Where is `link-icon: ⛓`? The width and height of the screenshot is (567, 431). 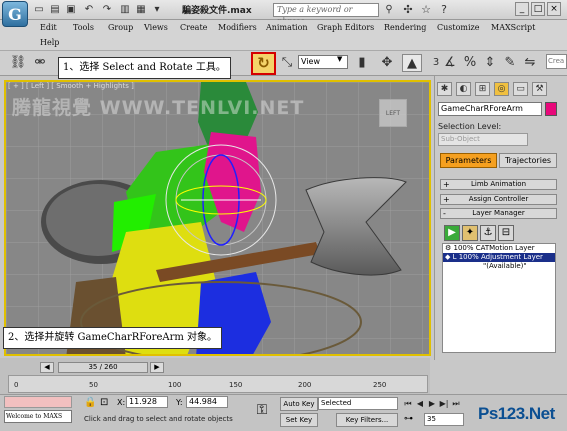 link-icon: ⛓ is located at coordinates (18, 63).